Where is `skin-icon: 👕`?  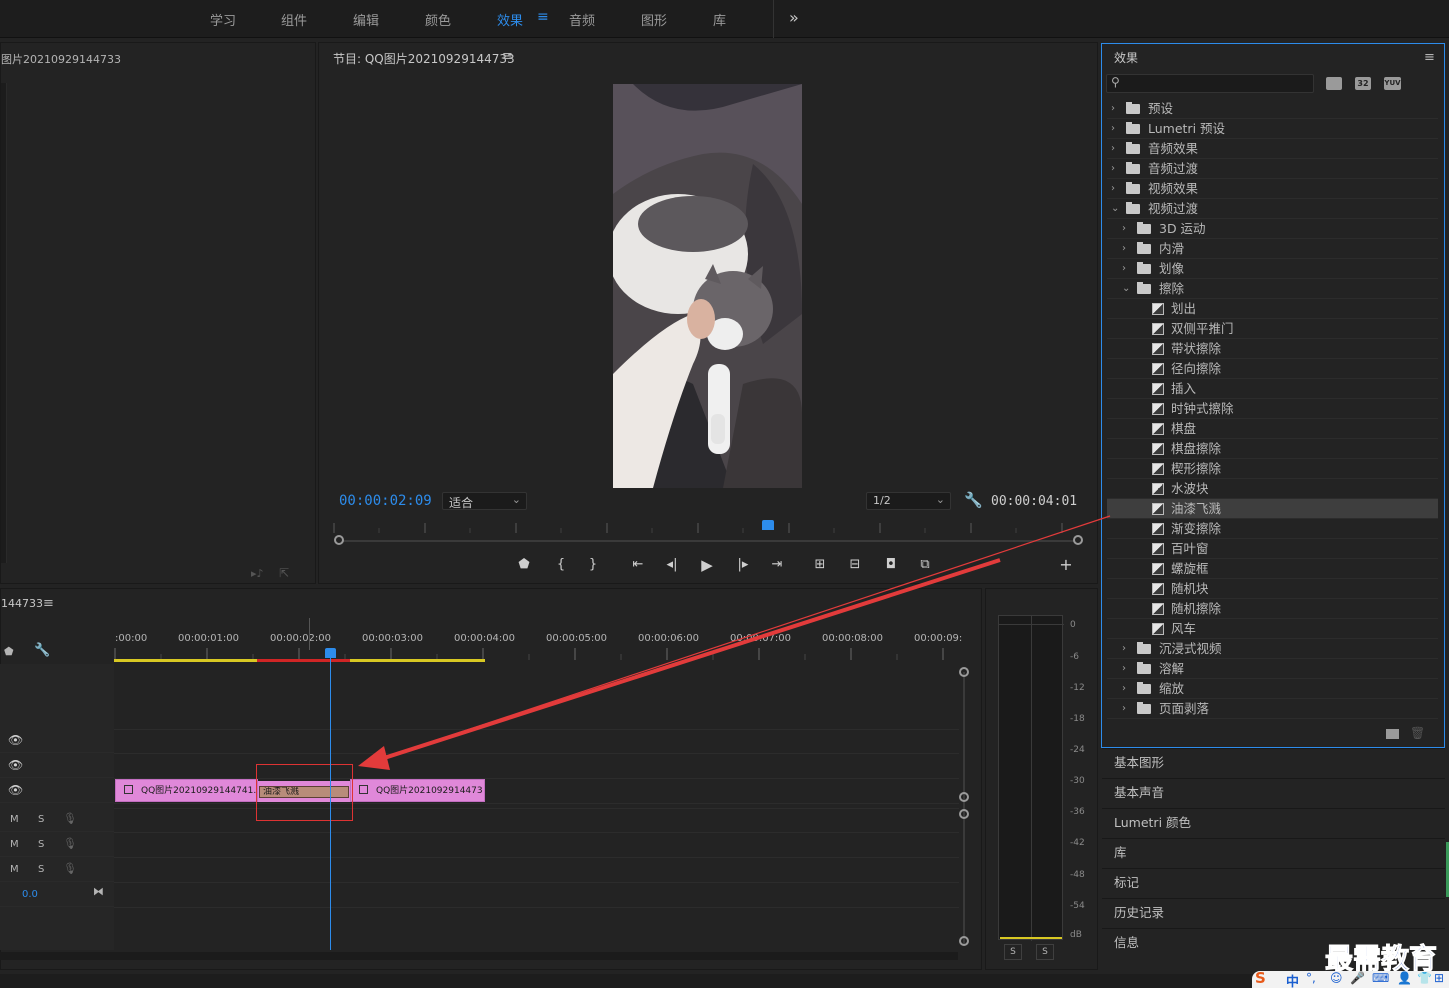 skin-icon: 👕 is located at coordinates (1424, 978).